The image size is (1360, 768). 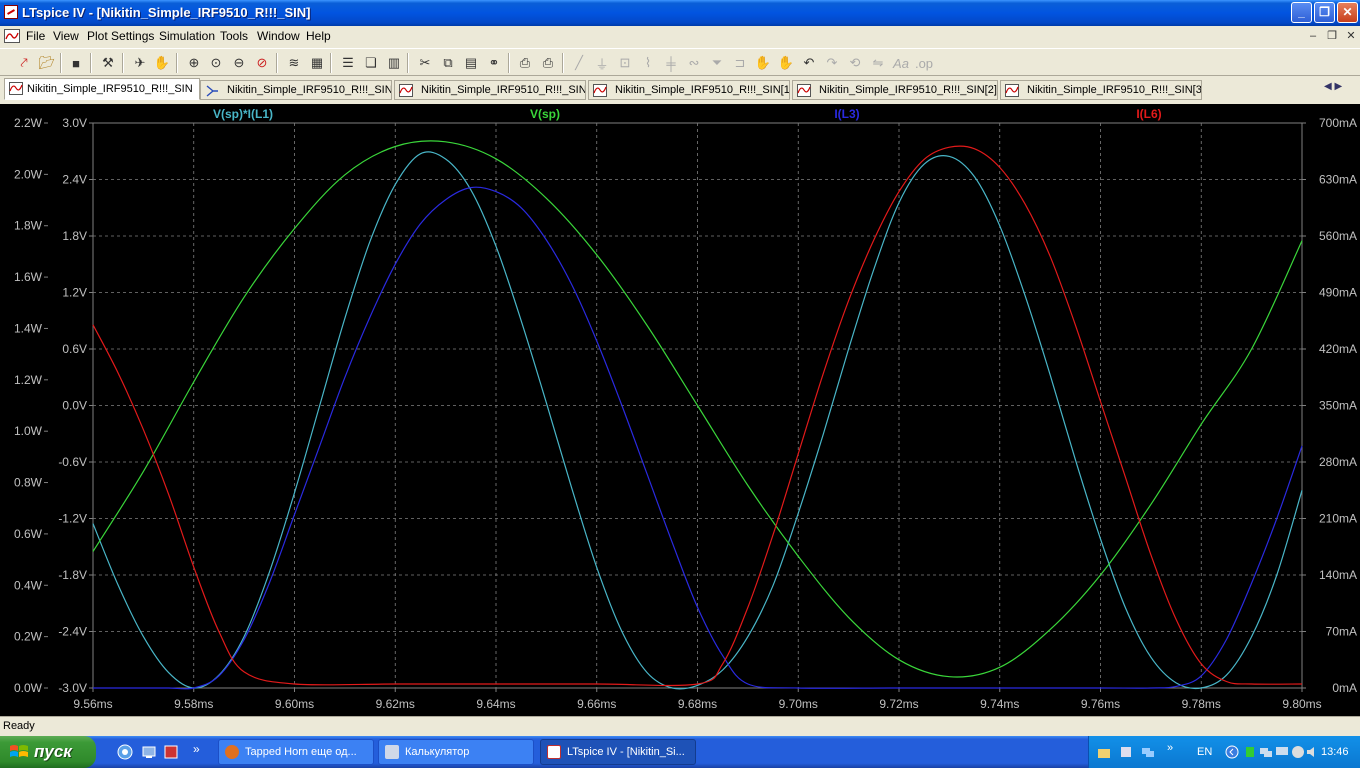 I want to click on resistor-icon: ⌇, so click(x=648, y=63).